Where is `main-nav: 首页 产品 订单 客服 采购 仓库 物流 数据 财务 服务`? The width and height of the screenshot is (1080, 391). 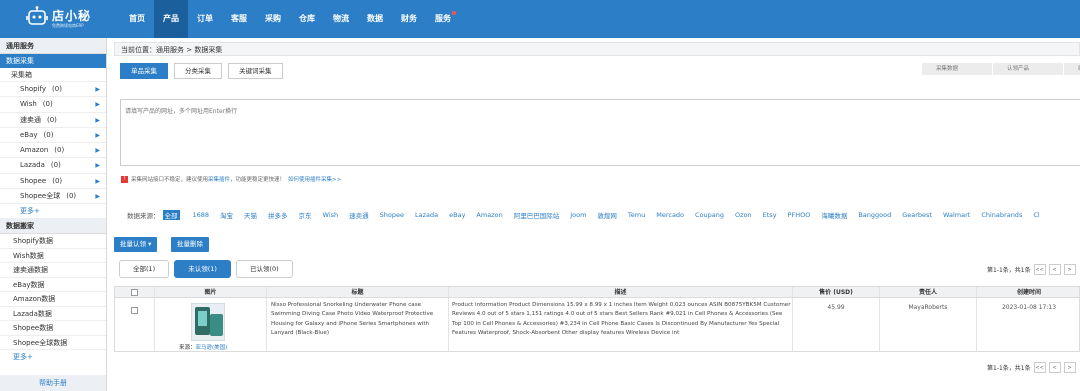 main-nav: 首页 产品 订单 客服 采购 仓库 物流 数据 财务 服务 is located at coordinates (290, 19).